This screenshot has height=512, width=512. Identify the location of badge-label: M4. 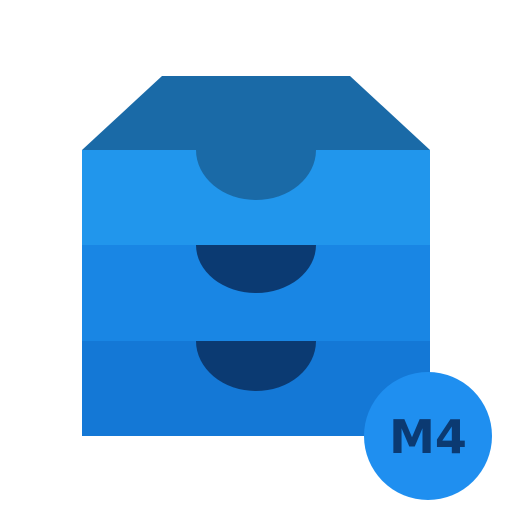
(428, 437).